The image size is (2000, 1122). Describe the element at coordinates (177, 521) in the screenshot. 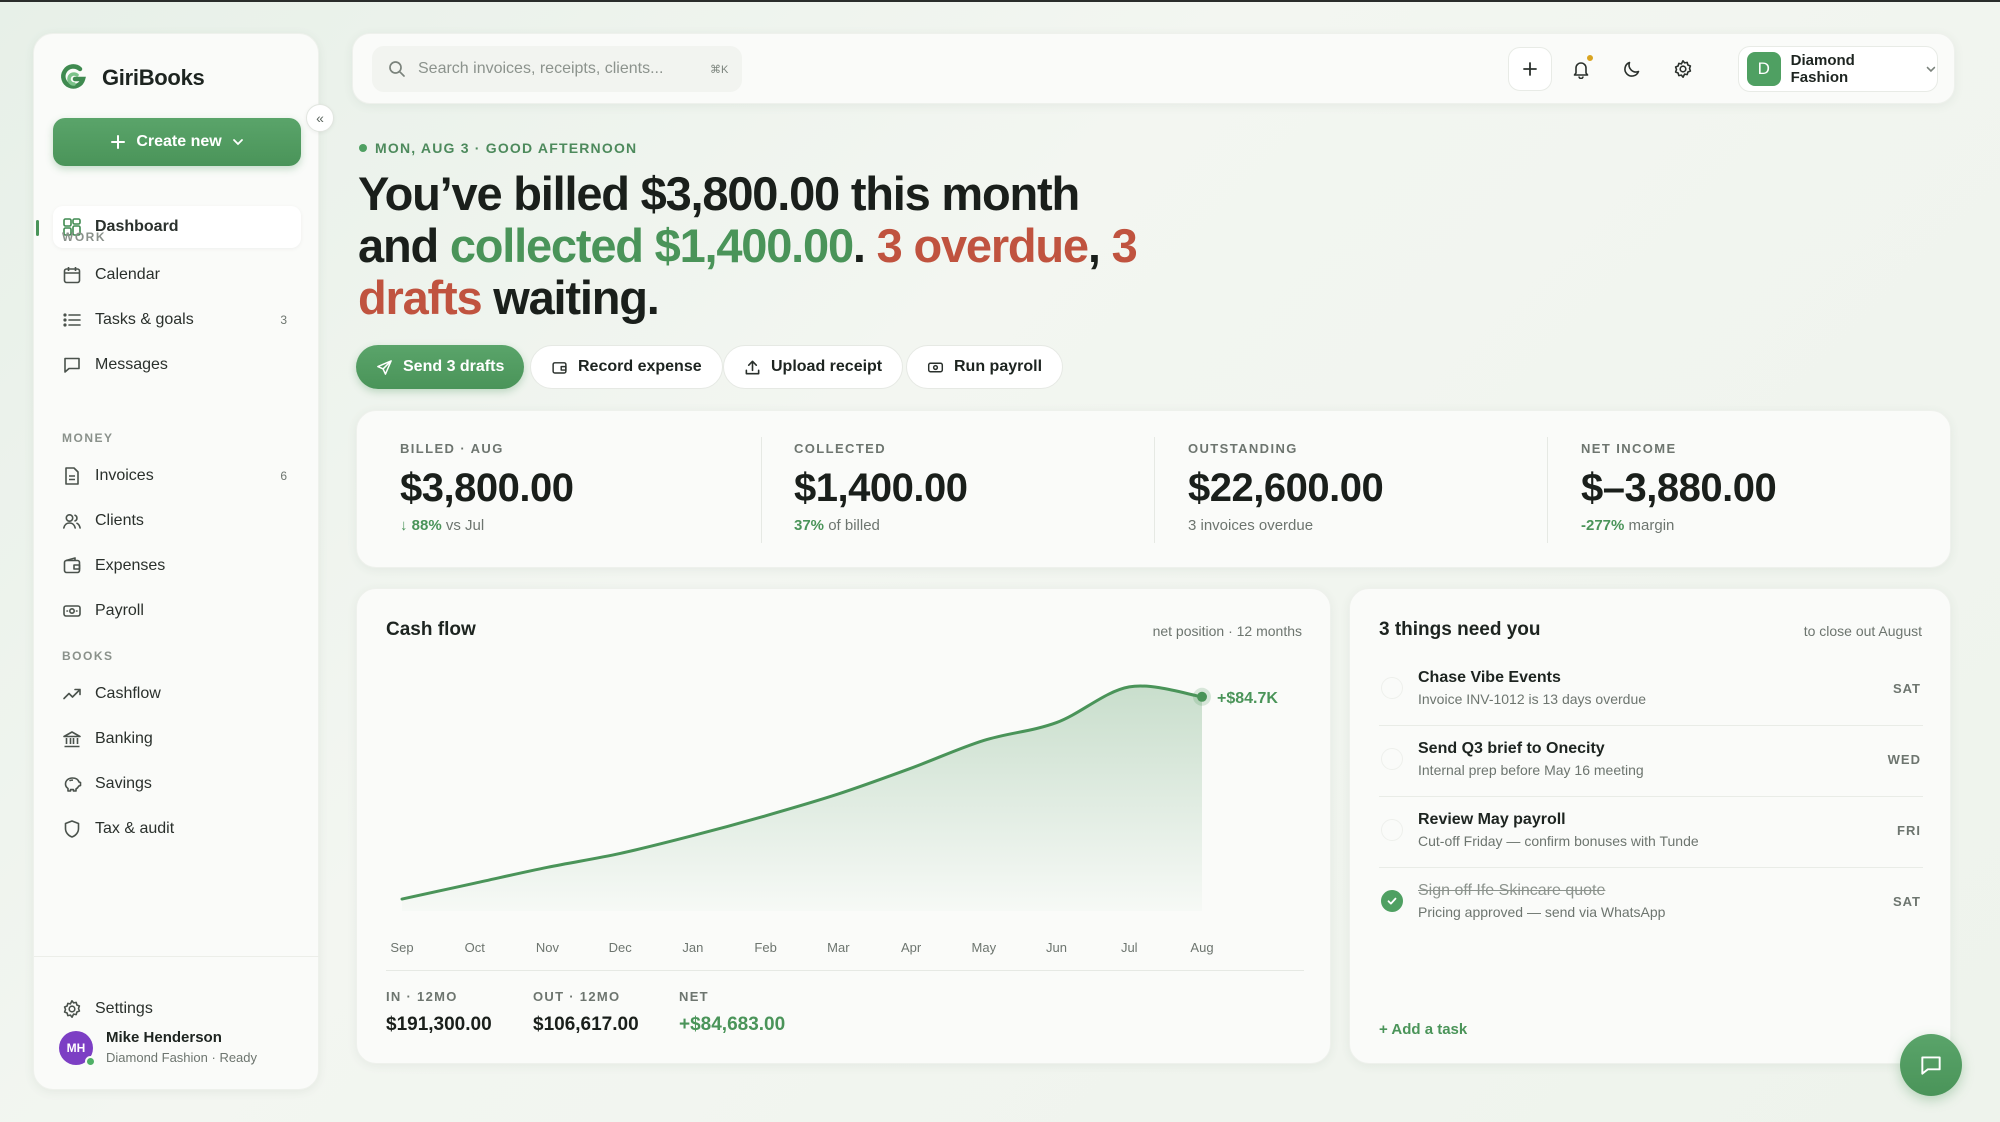

I see `sidebar-item-clients: Clients` at that location.